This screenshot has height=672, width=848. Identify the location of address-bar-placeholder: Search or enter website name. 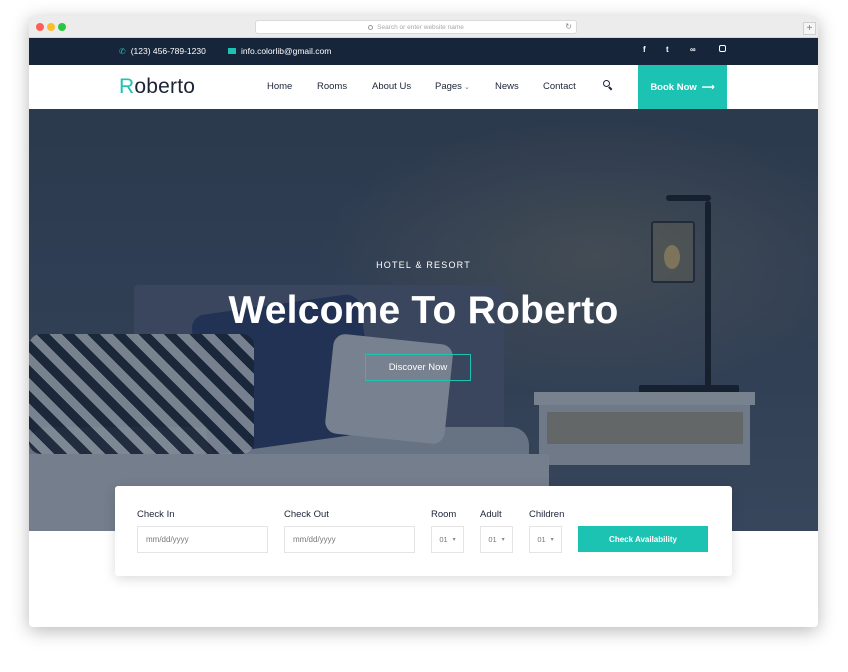
(420, 27).